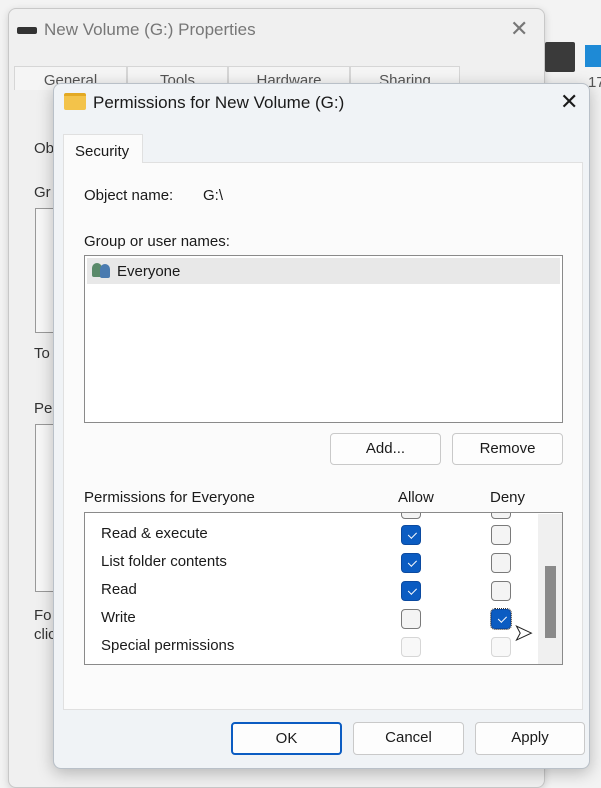 This screenshot has height=788, width=601. What do you see at coordinates (154, 533) in the screenshot?
I see `permission-name: Read & execute` at bounding box center [154, 533].